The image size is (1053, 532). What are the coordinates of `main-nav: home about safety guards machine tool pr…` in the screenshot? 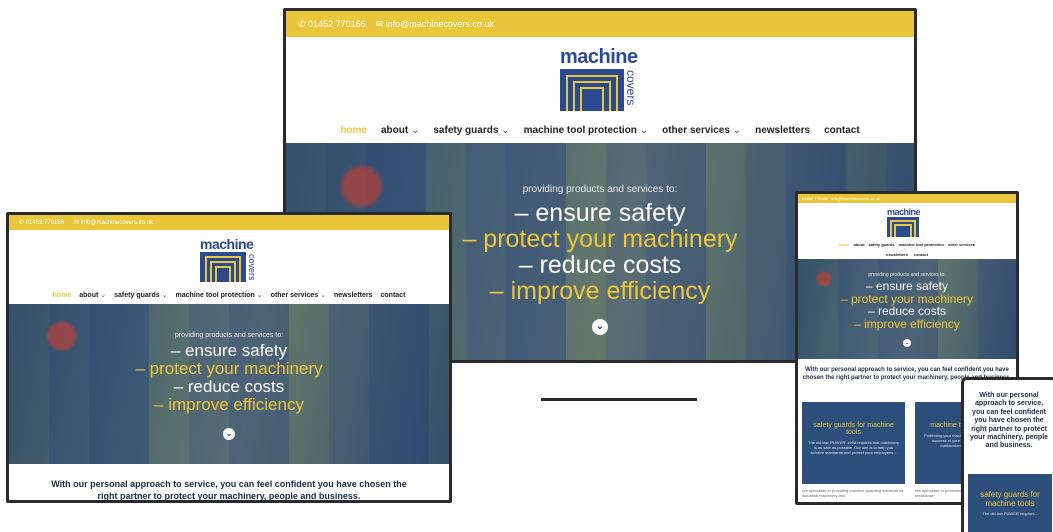 It's located at (907, 244).